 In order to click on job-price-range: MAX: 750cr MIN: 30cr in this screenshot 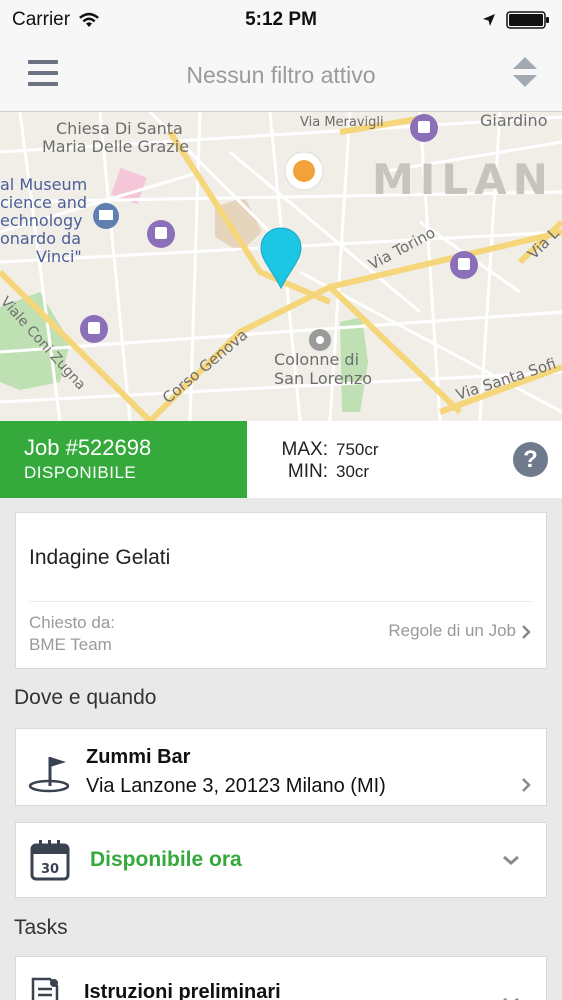, I will do `click(324, 461)`.